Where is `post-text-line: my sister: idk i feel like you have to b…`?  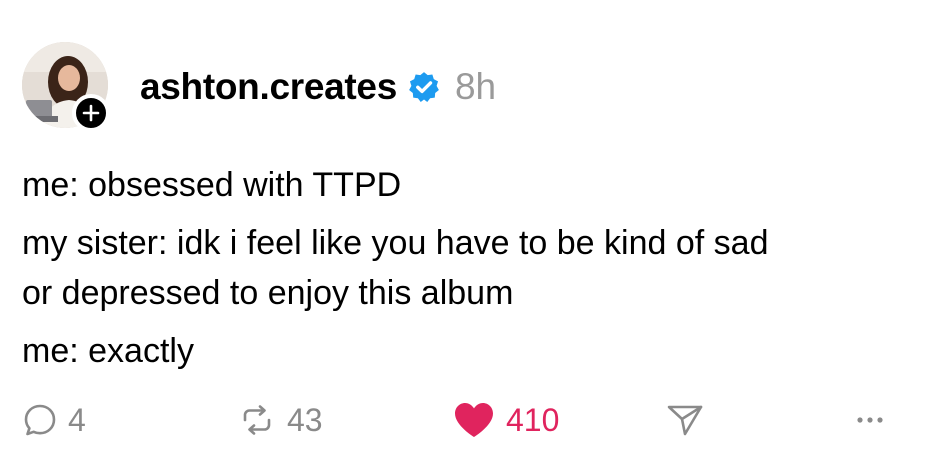
post-text-line: my sister: idk i feel like you have to b… is located at coordinates (395, 243).